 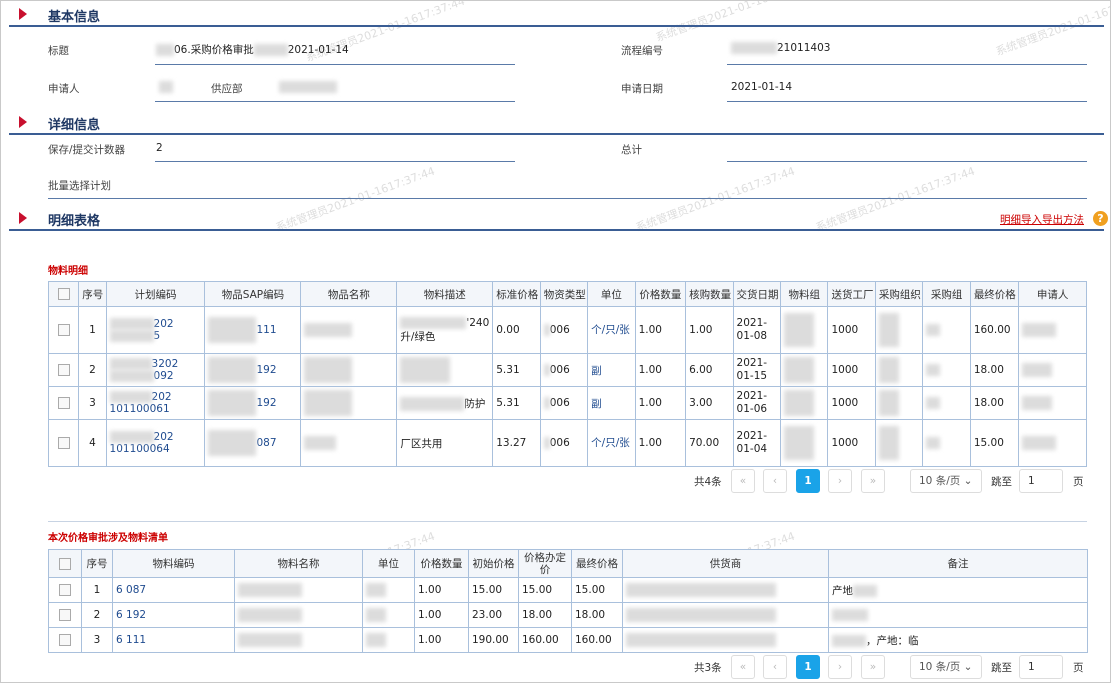 What do you see at coordinates (568, 590) in the screenshot?
I see `table-row: 1 6 087 1.00 15.00 15.00 15.00 产地` at bounding box center [568, 590].